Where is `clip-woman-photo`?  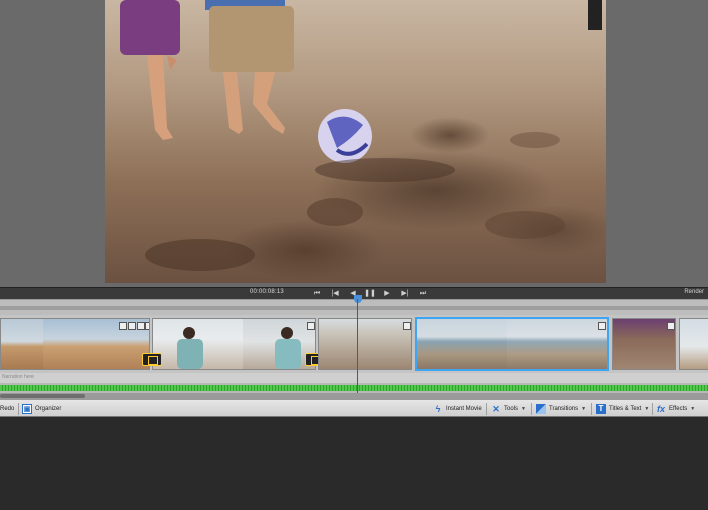
clip-woman-photo is located at coordinates (234, 344).